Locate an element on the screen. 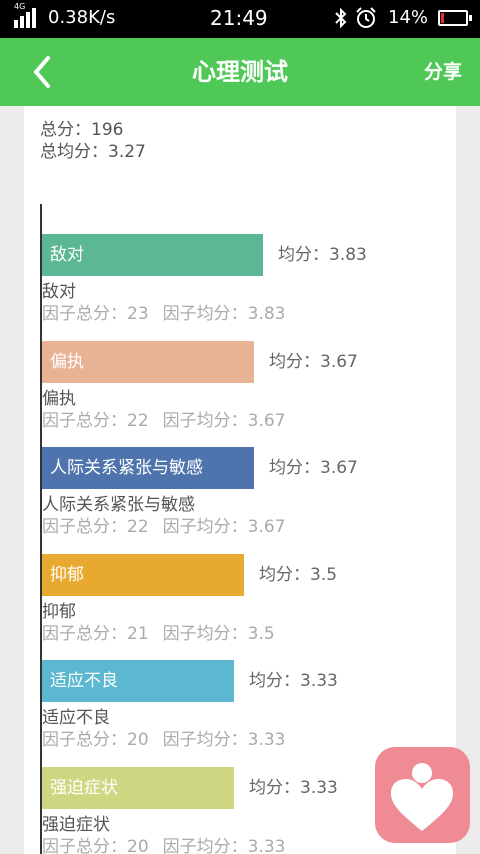  battery-icon is located at coordinates (455, 18).